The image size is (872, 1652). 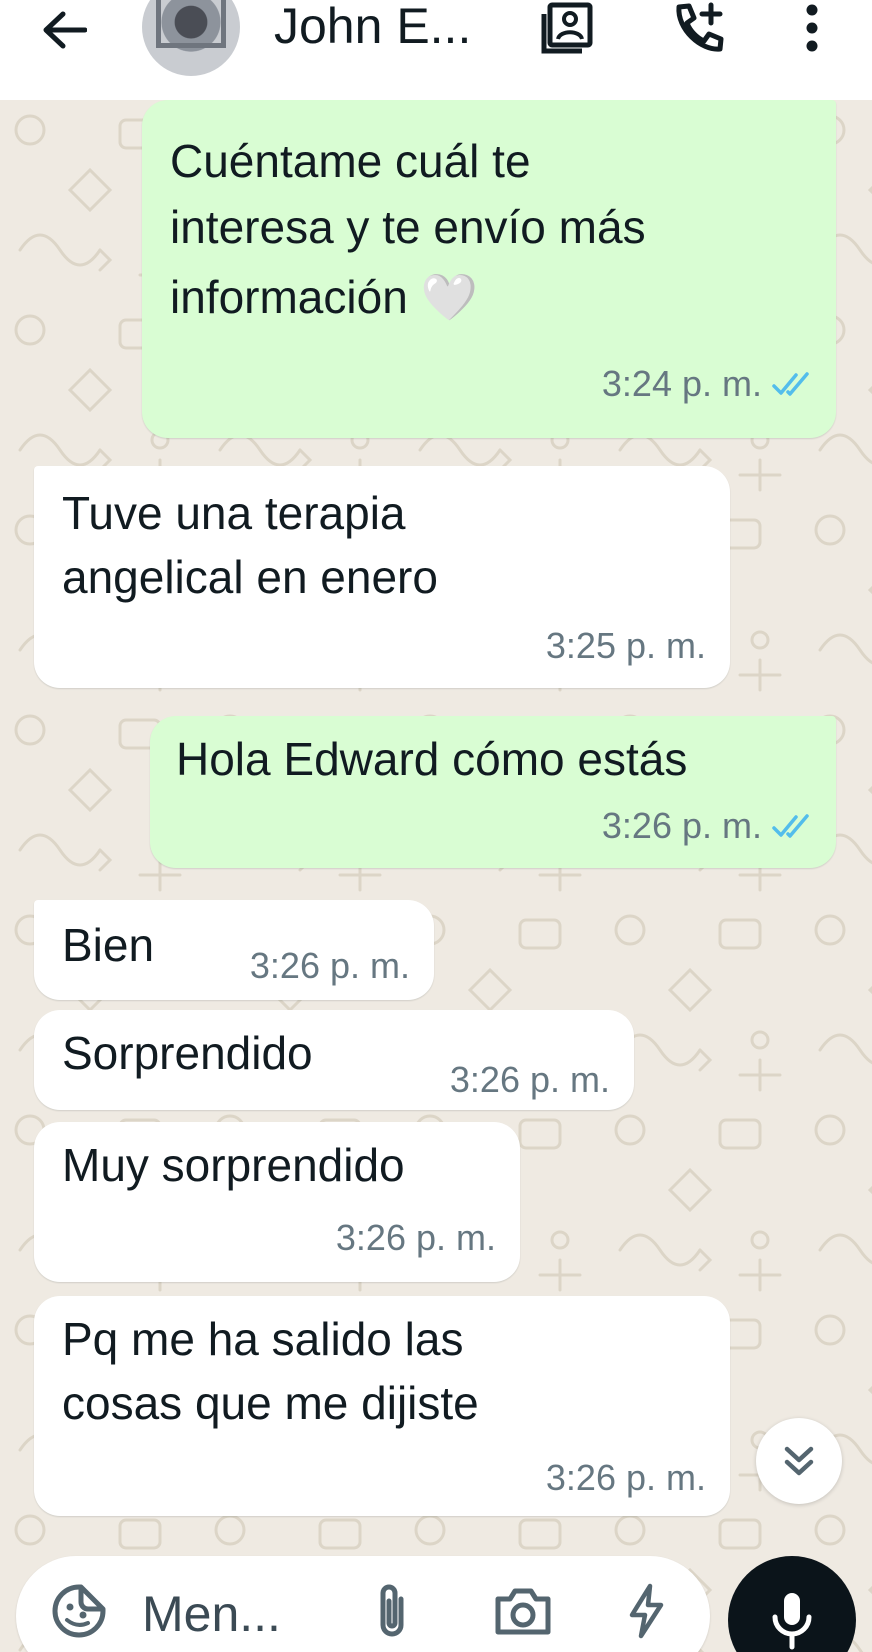 I want to click on message-incoming: Muy sorprendido 3:26 p. m., so click(x=277, y=1202).